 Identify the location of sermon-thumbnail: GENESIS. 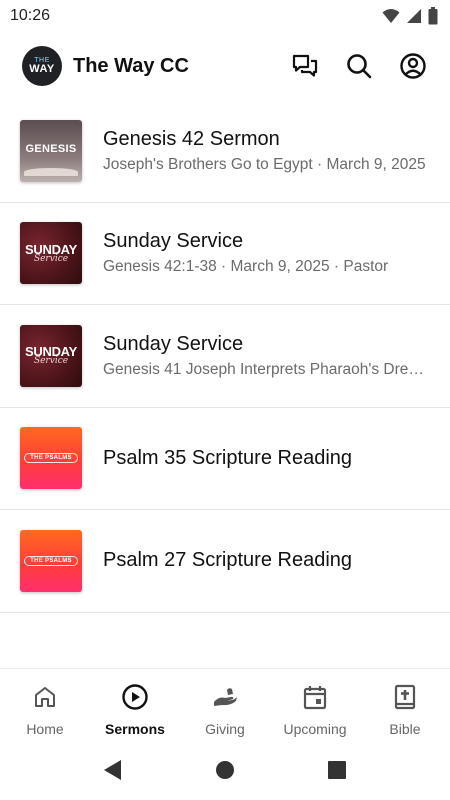
(51, 150).